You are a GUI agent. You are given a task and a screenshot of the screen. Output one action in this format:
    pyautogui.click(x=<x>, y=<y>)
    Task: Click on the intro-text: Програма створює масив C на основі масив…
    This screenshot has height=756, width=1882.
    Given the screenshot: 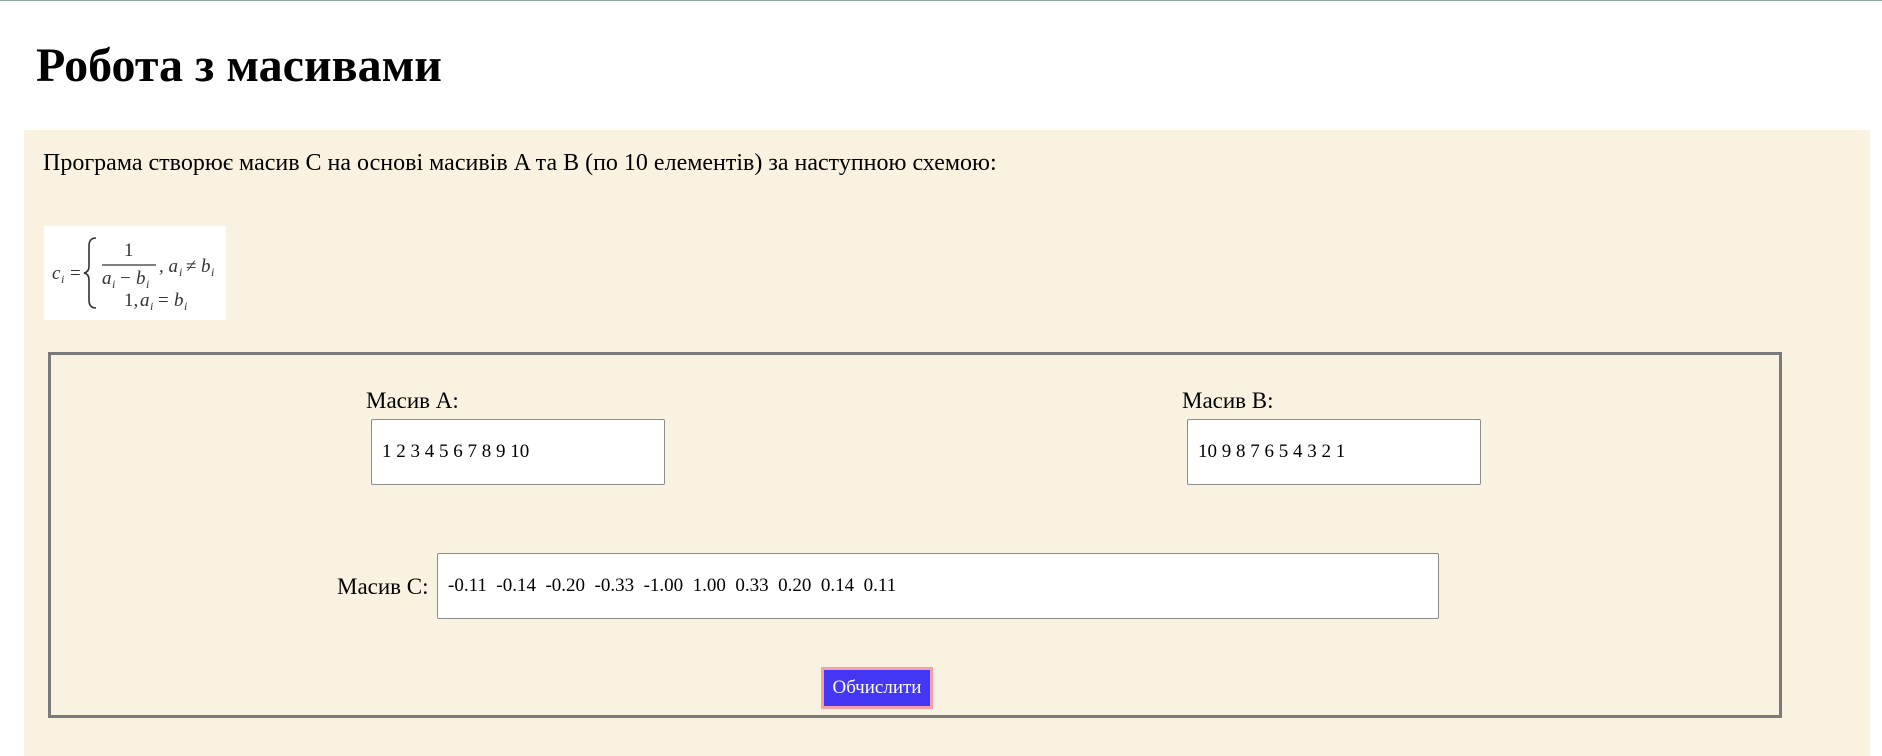 What is the action you would take?
    pyautogui.click(x=520, y=163)
    